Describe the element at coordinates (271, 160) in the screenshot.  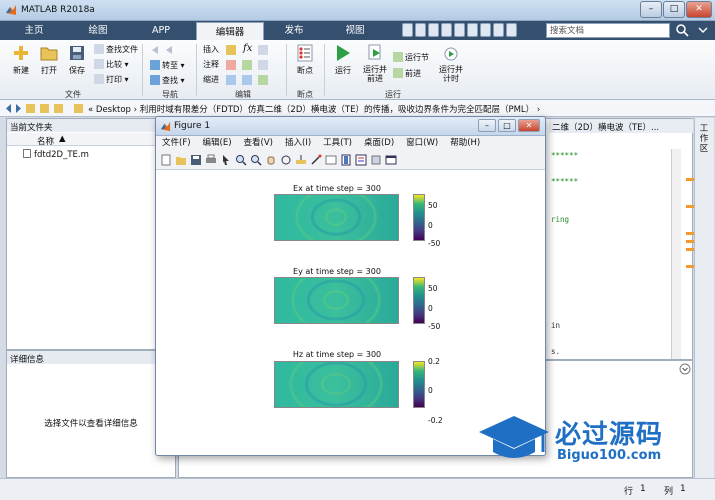
I see `pan-hand-icon` at that location.